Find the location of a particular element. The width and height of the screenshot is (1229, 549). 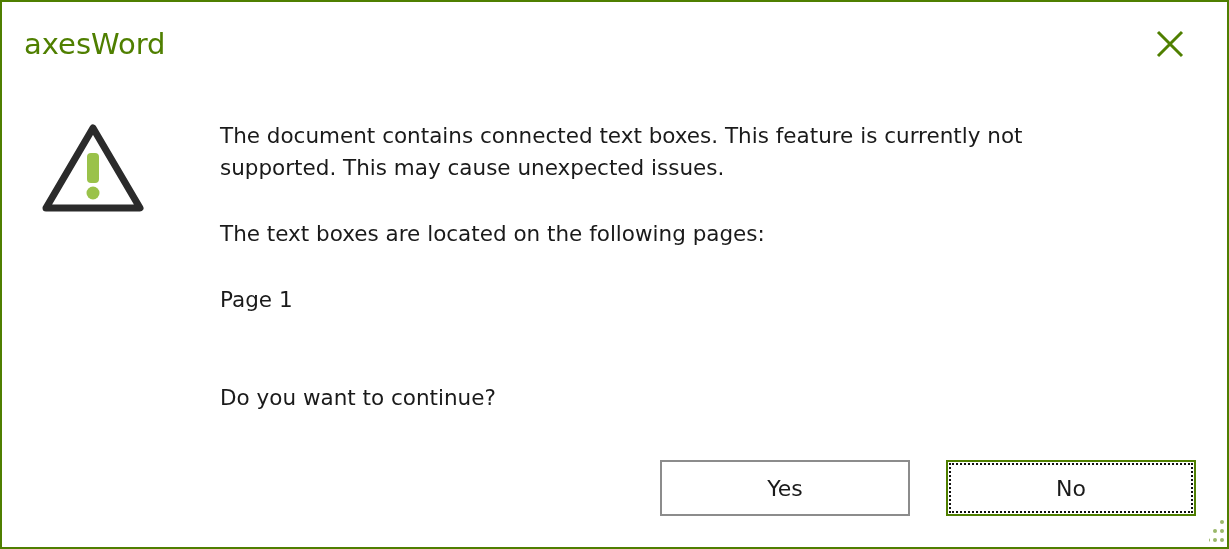

dialog-button: Yes is located at coordinates (785, 488).